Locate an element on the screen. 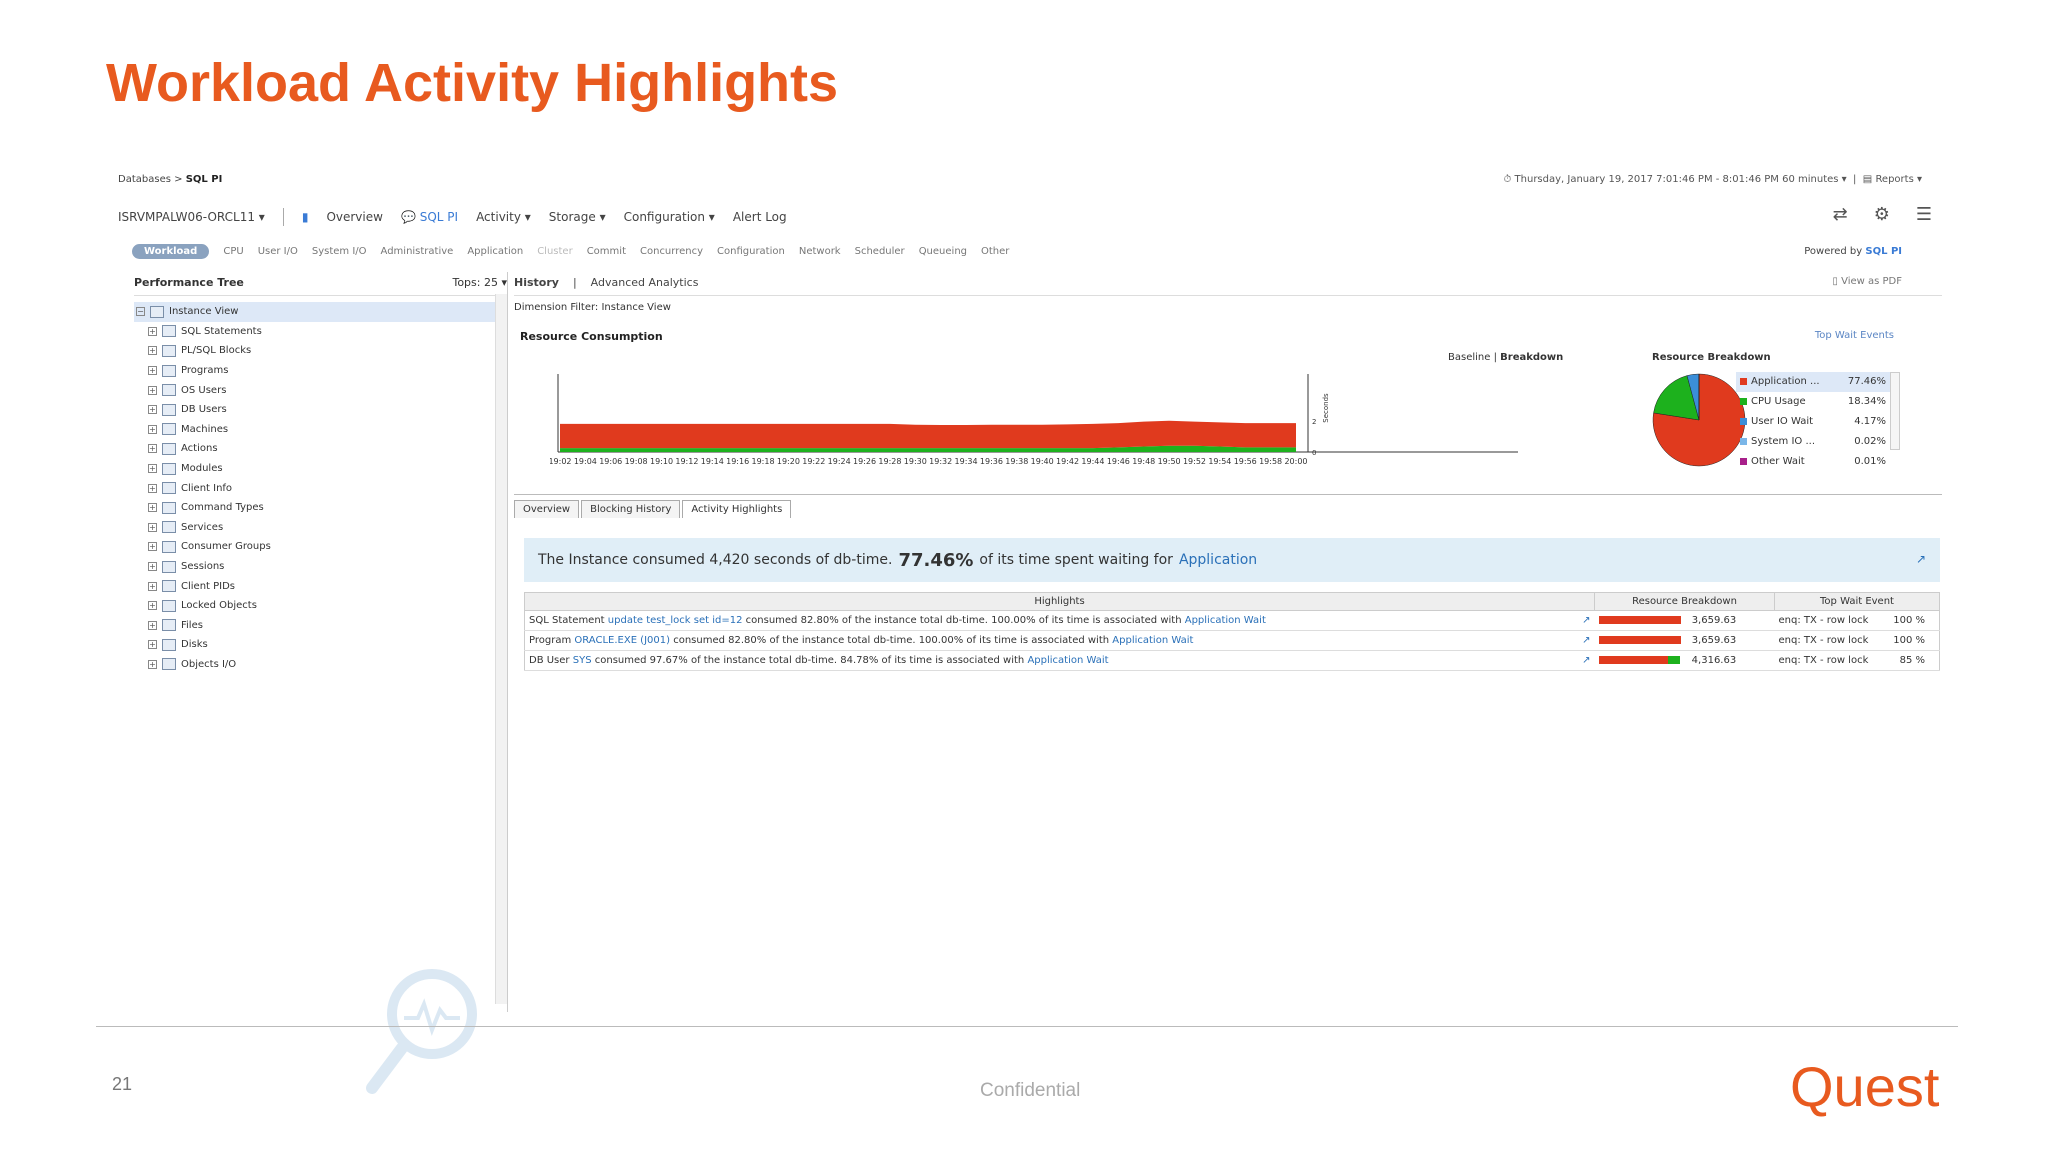 This screenshot has height=1152, width=2048. top-wait-events-link: Top Wait Events is located at coordinates (1854, 335).